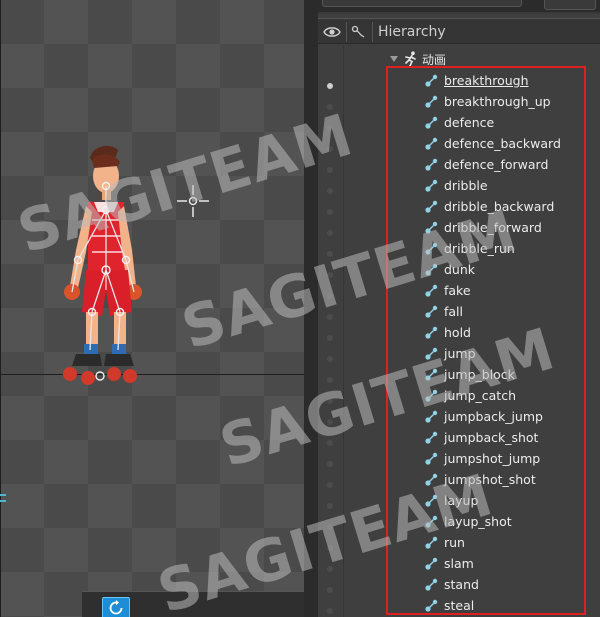 The width and height of the screenshot is (600, 617). I want to click on list-item: stand, so click(509, 584).